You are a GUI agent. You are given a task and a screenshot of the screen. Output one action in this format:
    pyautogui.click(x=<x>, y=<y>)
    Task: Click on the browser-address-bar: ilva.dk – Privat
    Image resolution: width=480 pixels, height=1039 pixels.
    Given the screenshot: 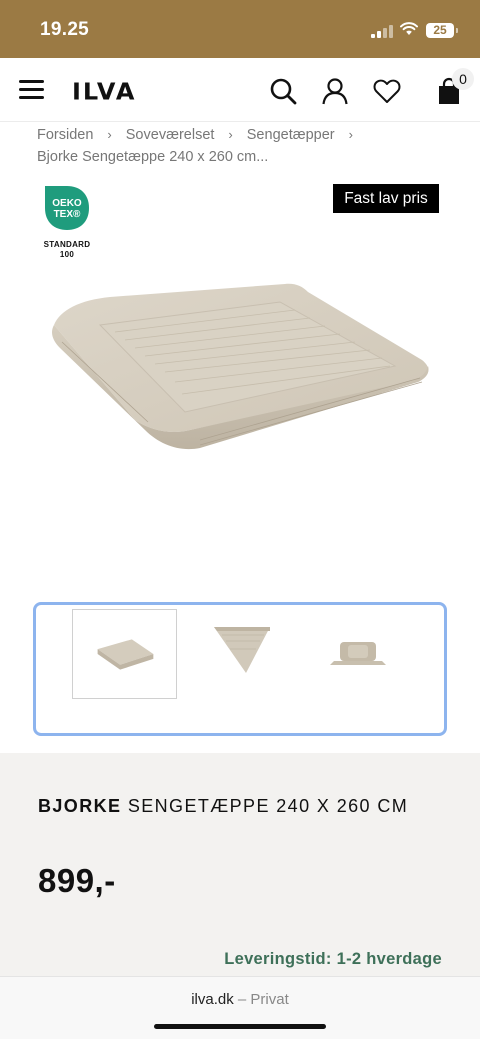 What is the action you would take?
    pyautogui.click(x=240, y=1007)
    